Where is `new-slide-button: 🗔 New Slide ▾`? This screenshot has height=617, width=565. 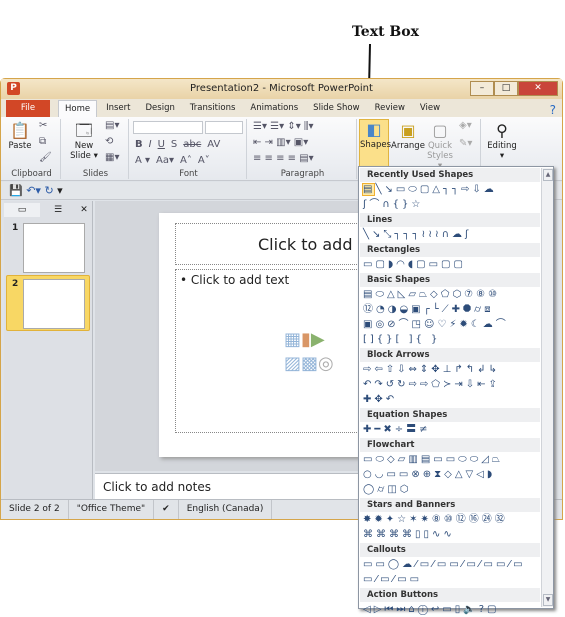 new-slide-button: 🗔 New Slide ▾ is located at coordinates (84, 141).